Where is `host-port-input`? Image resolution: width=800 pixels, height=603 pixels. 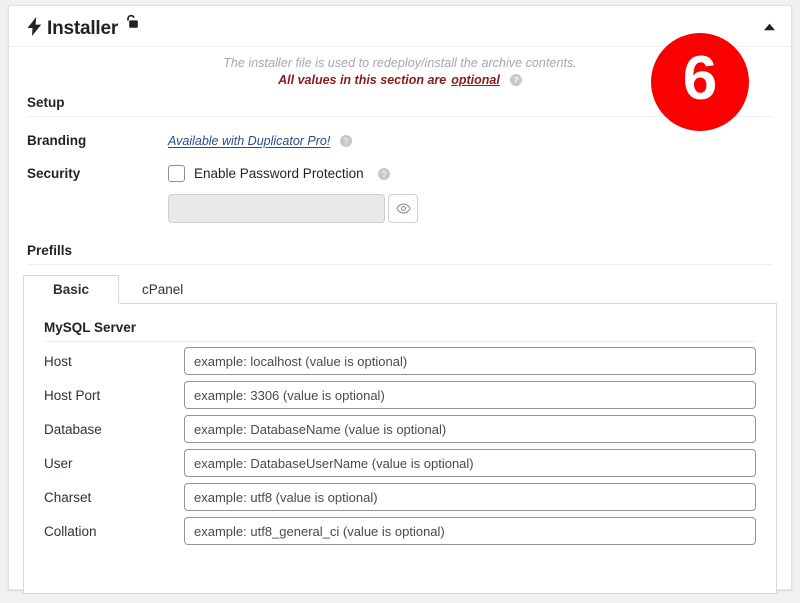
host-port-input is located at coordinates (470, 395).